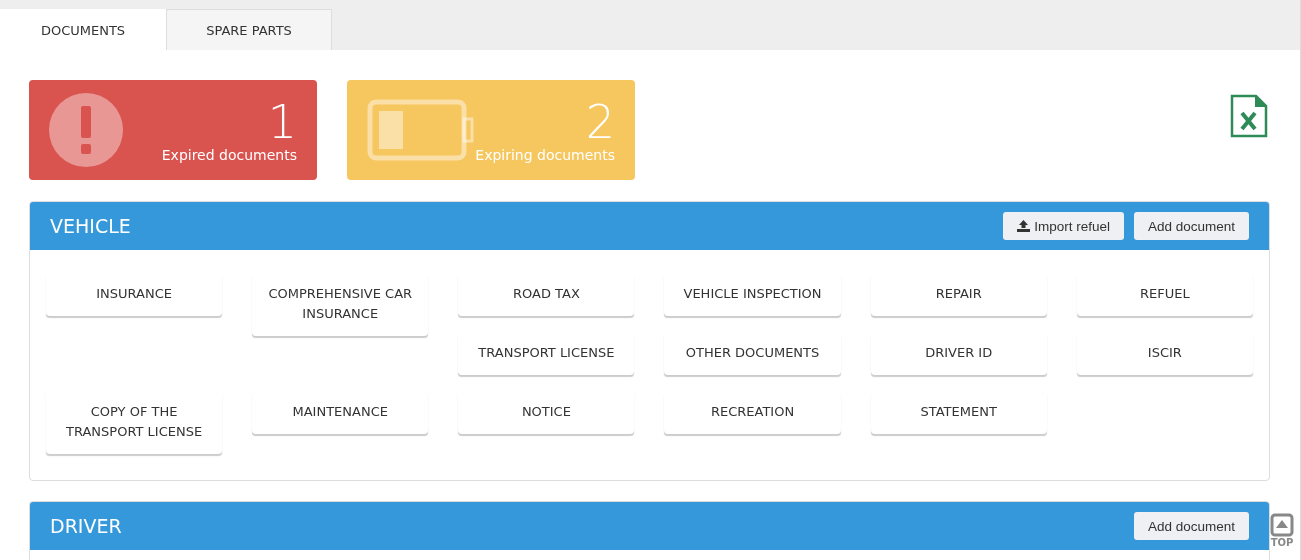 The width and height of the screenshot is (1301, 560). I want to click on document-type-tile: RECREATION, so click(752, 412).